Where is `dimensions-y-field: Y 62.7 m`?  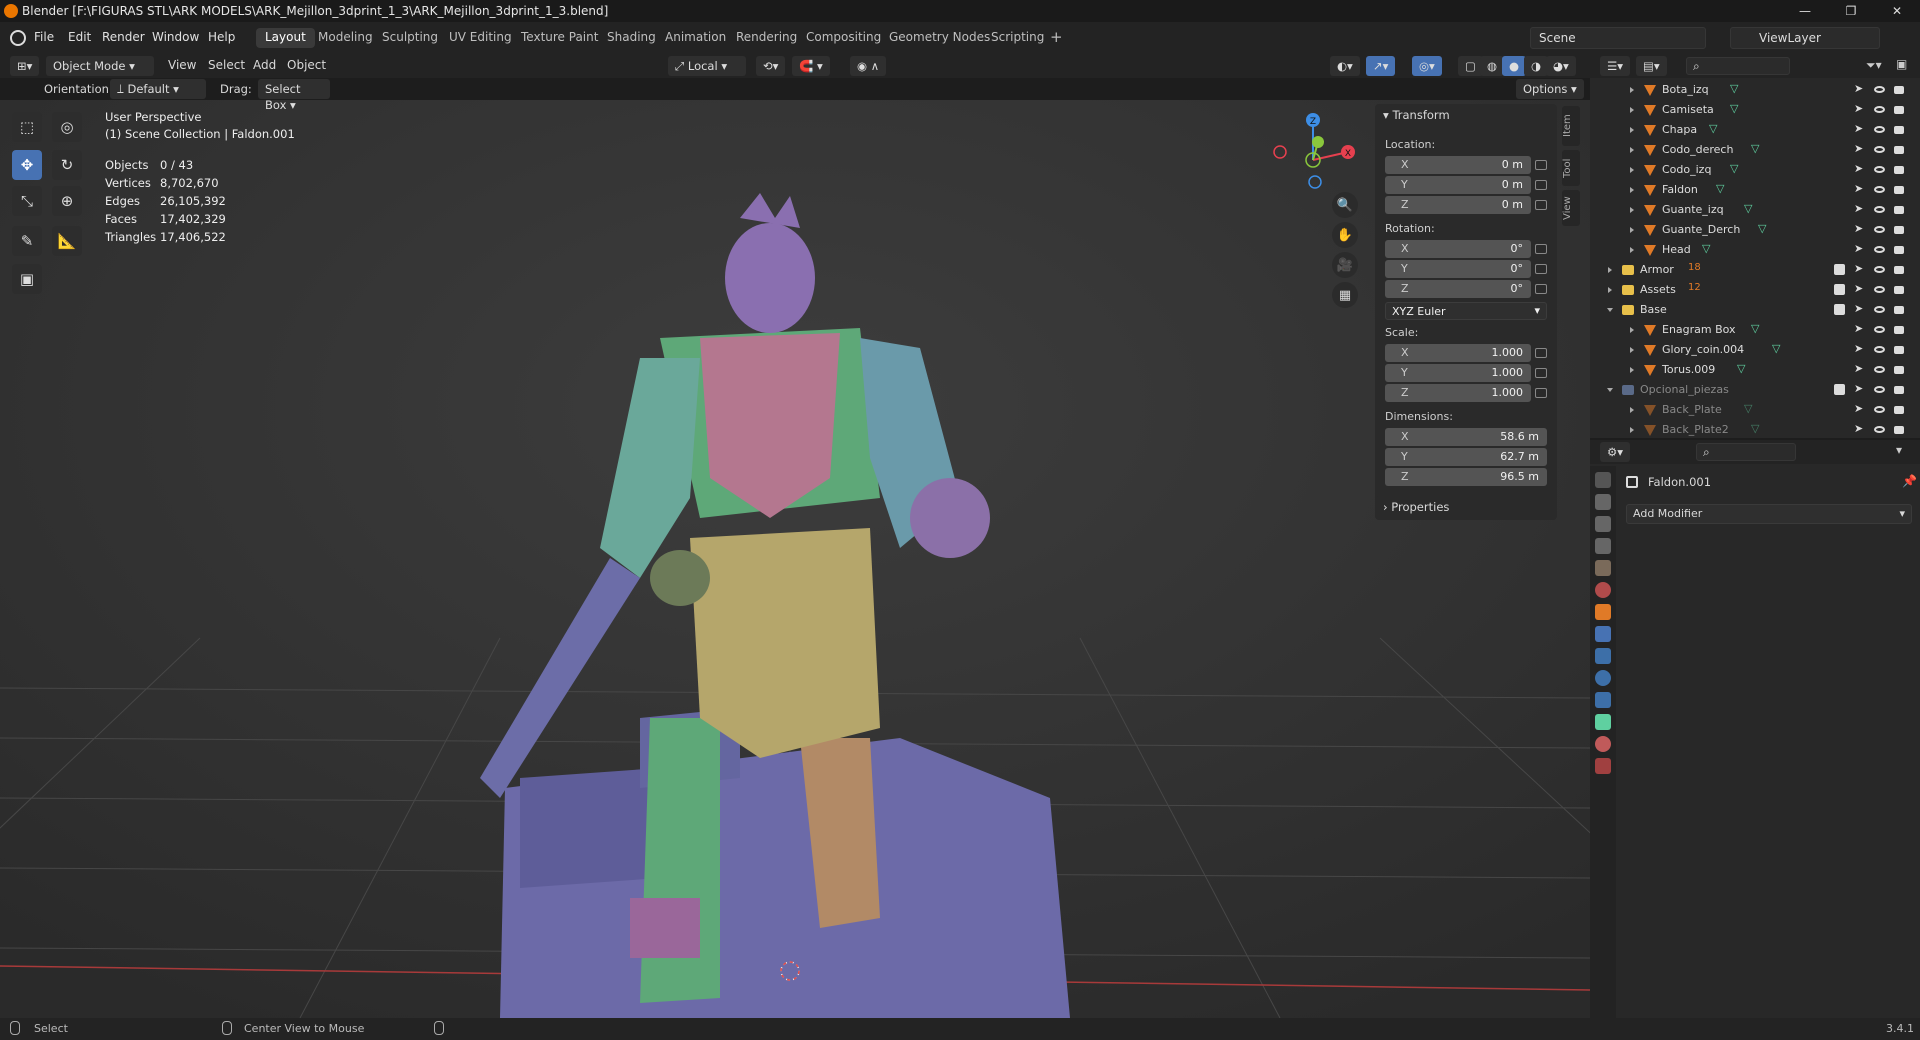
dimensions-y-field: Y 62.7 m is located at coordinates (1466, 457).